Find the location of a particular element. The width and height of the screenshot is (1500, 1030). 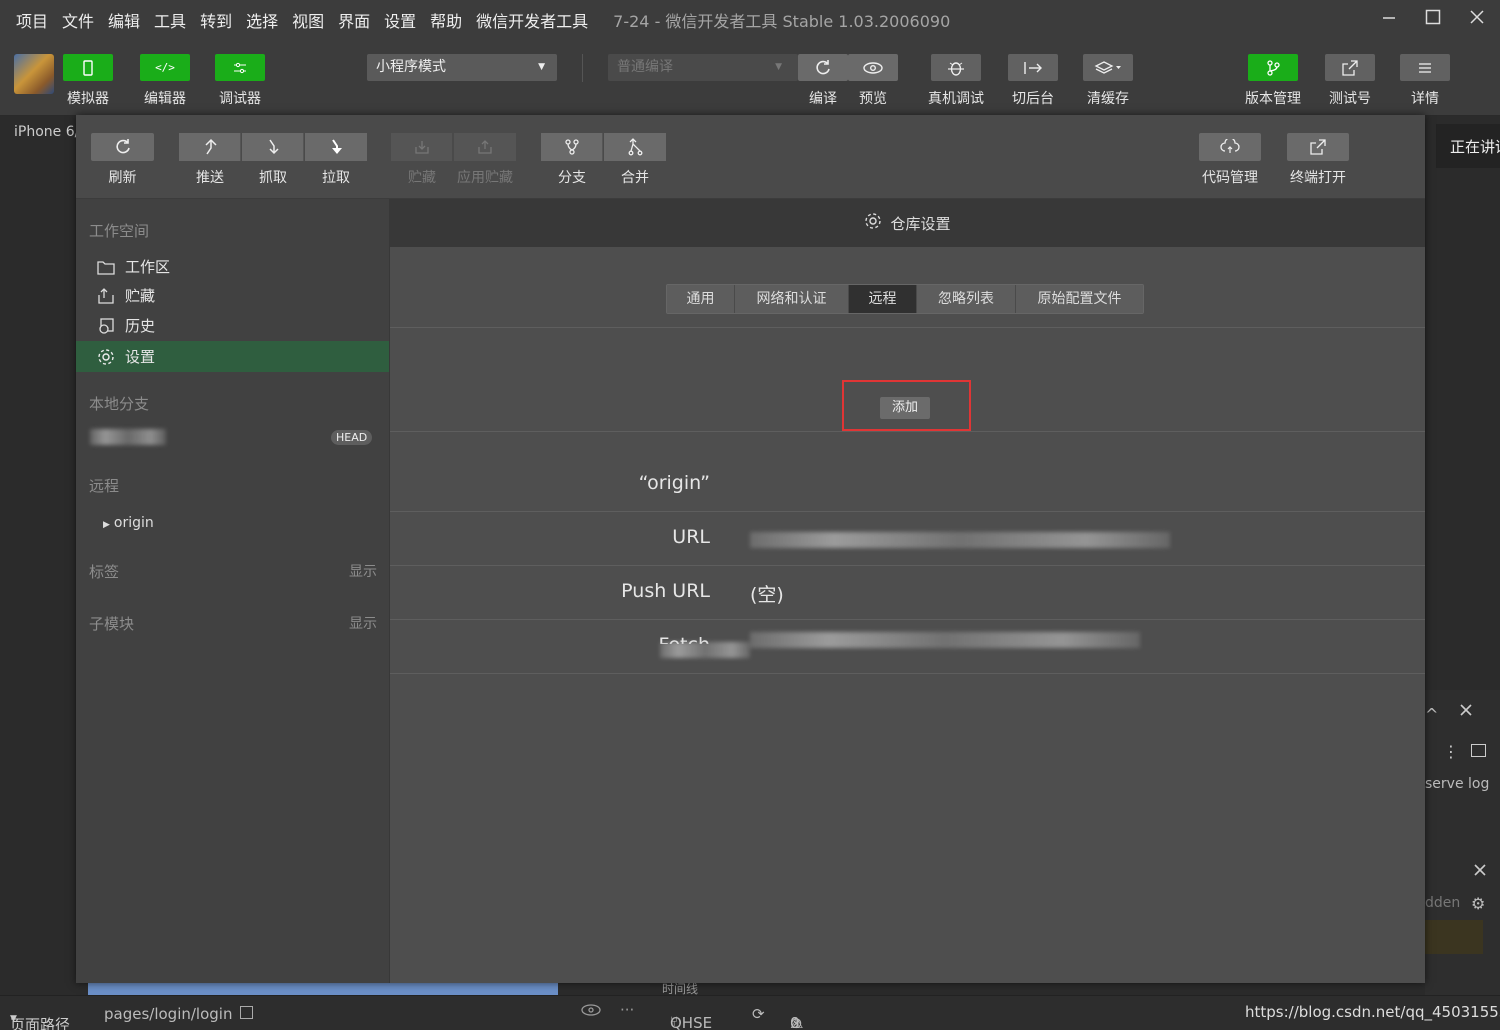

tab-ignore-list: 忽略列表 is located at coordinates (966, 299).